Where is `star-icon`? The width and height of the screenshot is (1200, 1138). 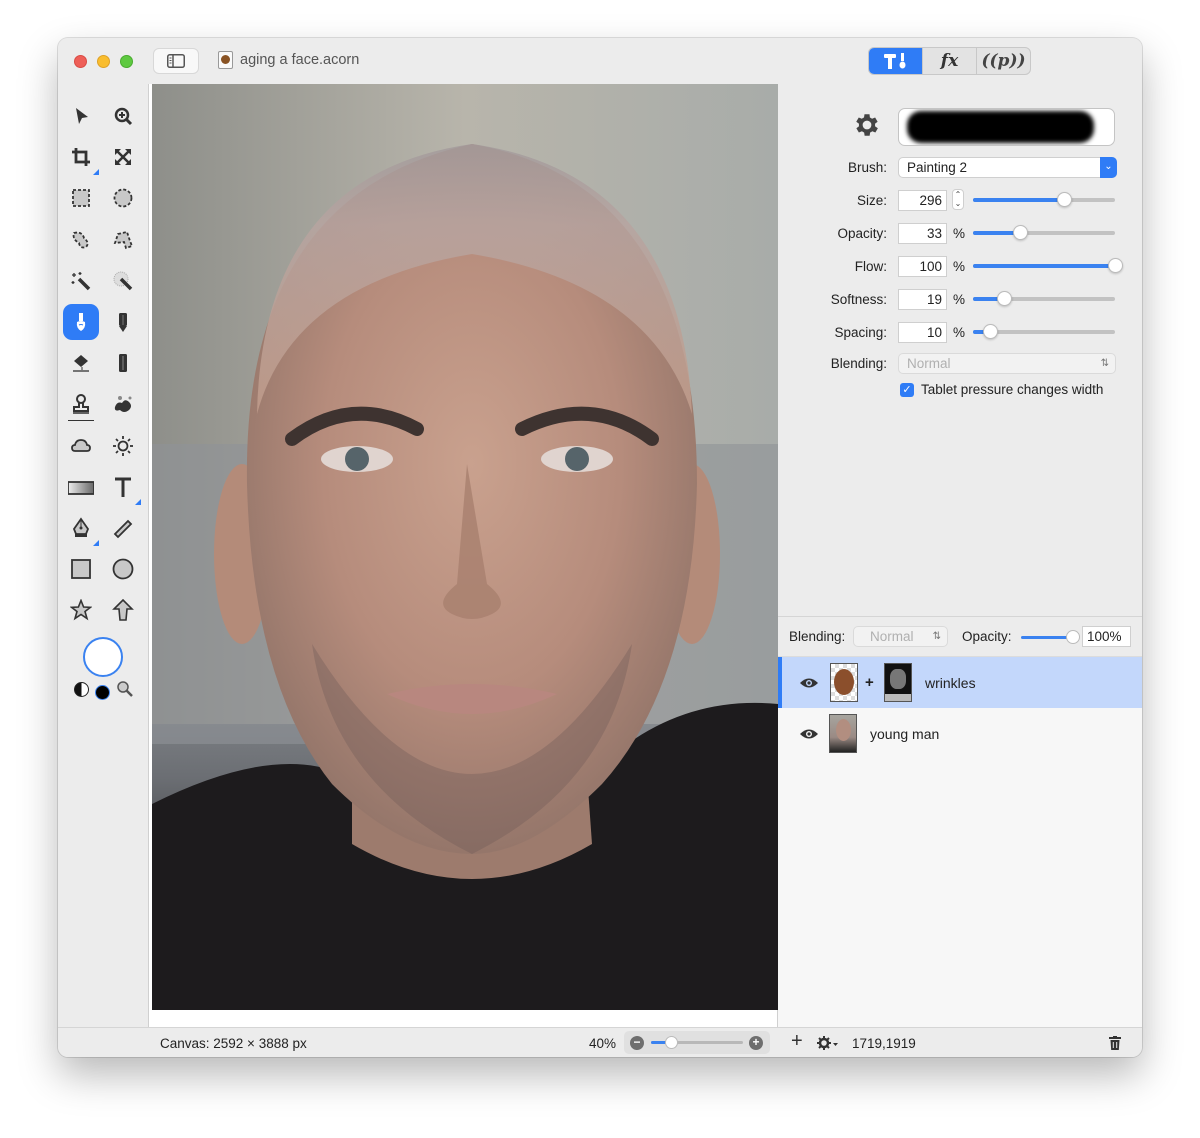 star-icon is located at coordinates (81, 610).